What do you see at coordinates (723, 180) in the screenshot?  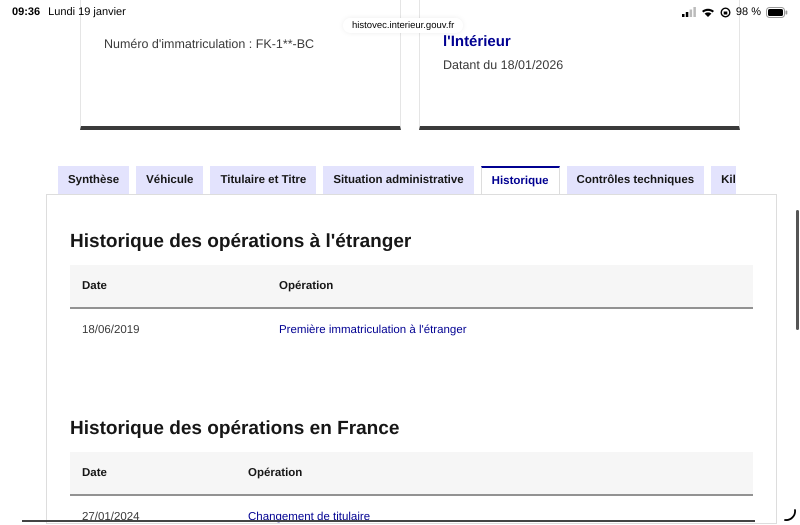 I see `tab: Kil` at bounding box center [723, 180].